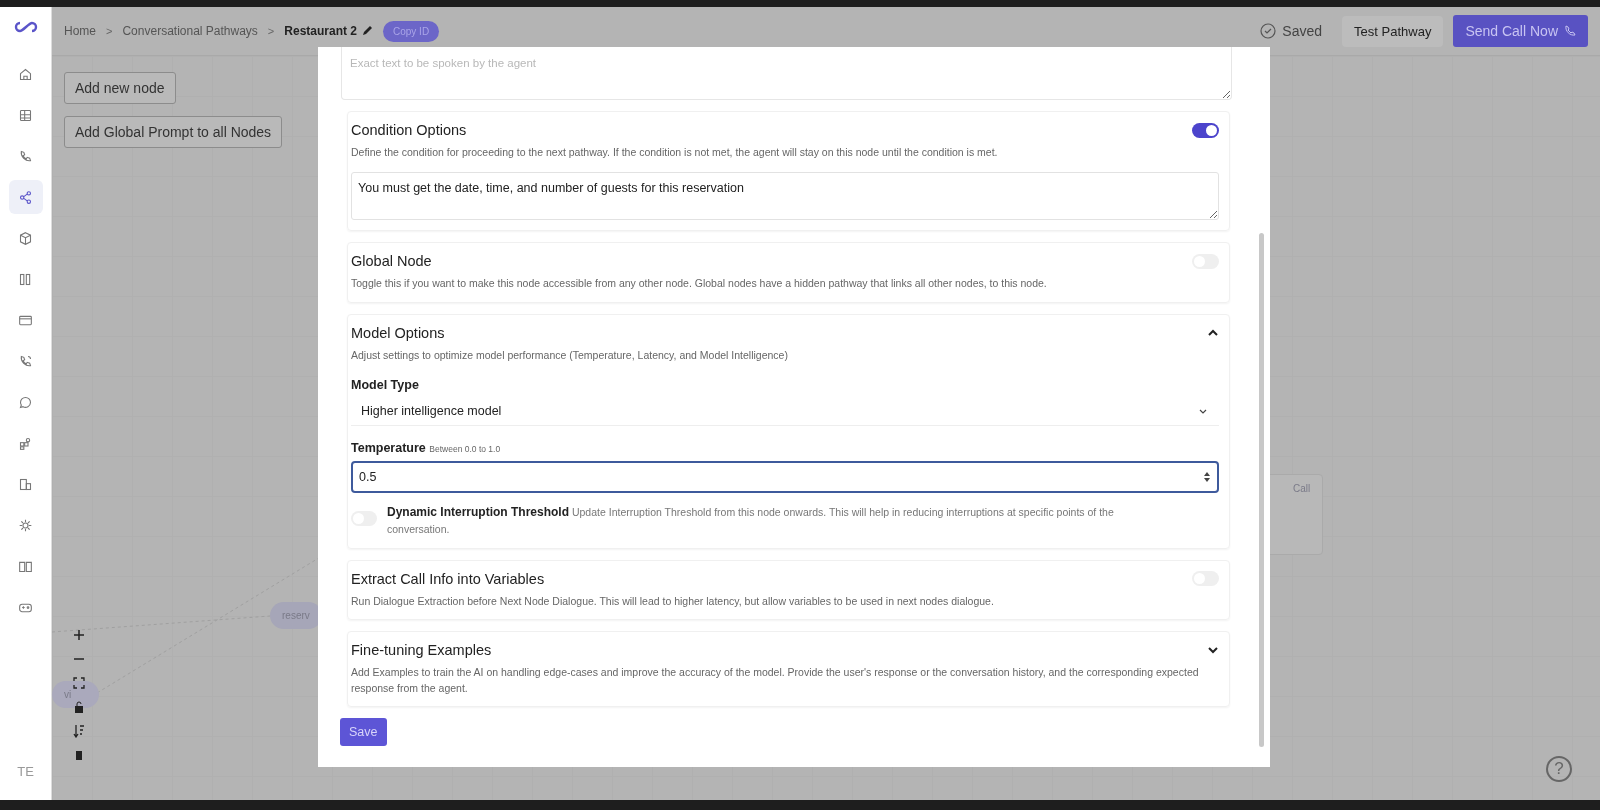 This screenshot has height=810, width=1600. I want to click on logo-icon, so click(25, 27).